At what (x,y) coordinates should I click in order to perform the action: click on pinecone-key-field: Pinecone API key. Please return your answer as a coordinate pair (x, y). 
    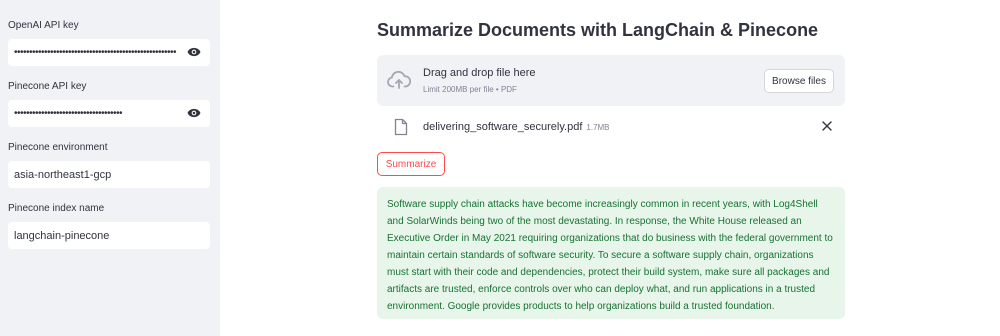
    Looking at the image, I should click on (109, 103).